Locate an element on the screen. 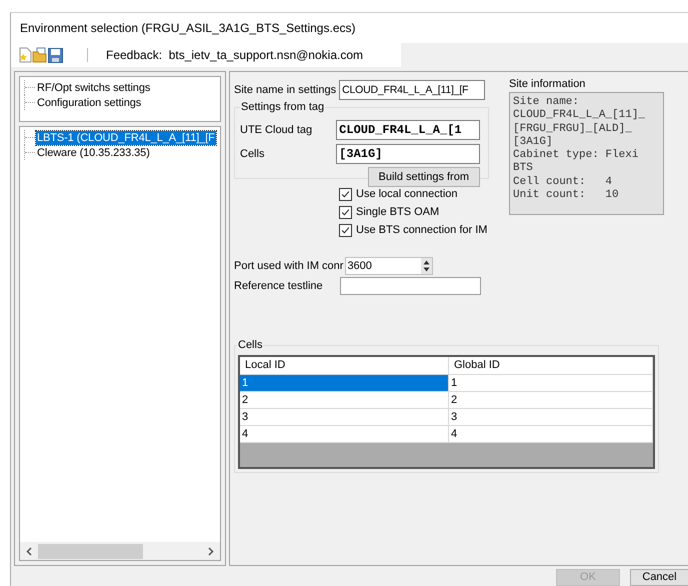  field-label: Reference testline is located at coordinates (279, 286).